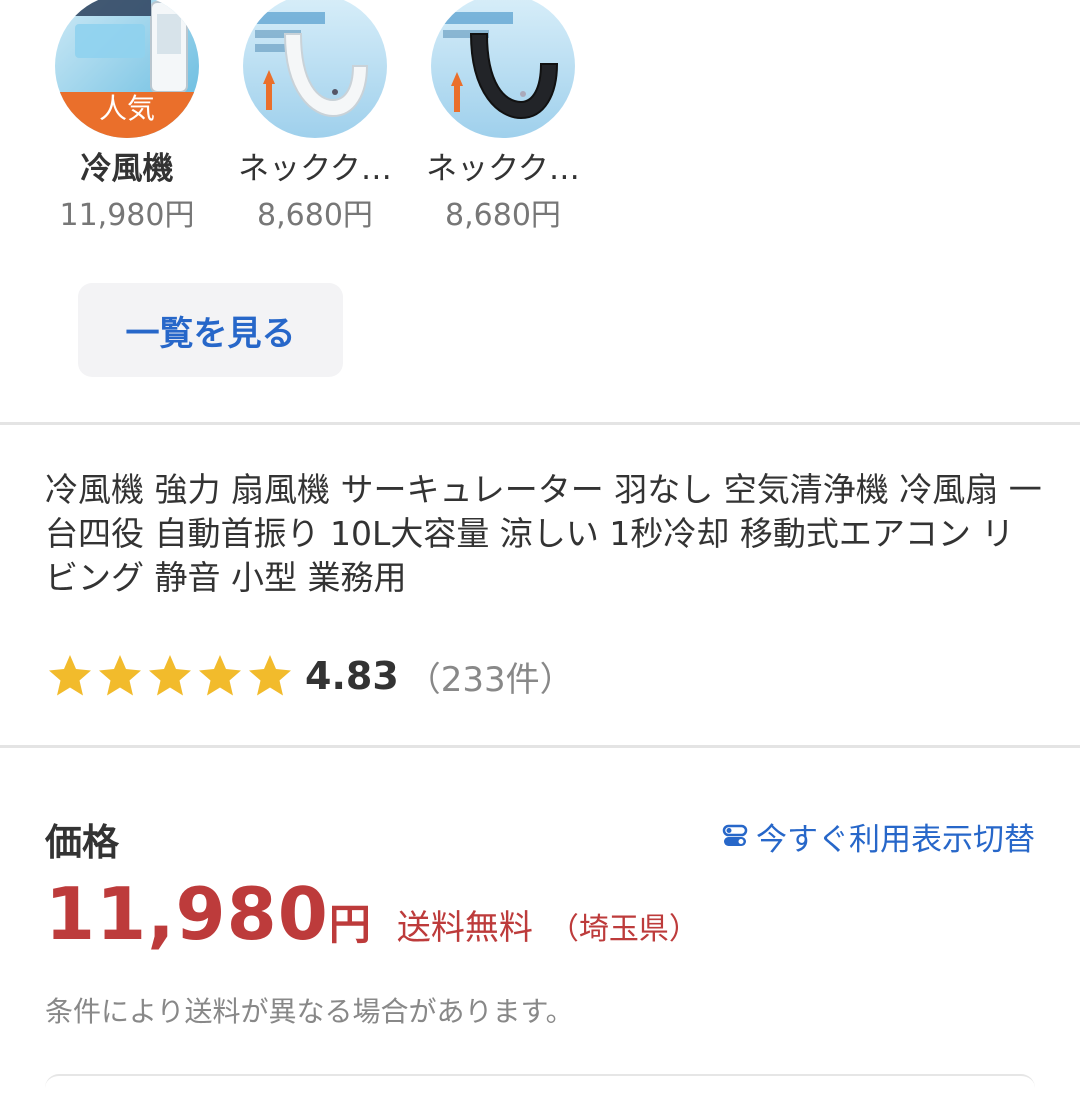 The height and width of the screenshot is (1096, 1080). I want to click on free-shipping-label: 送料無料, so click(464, 928).